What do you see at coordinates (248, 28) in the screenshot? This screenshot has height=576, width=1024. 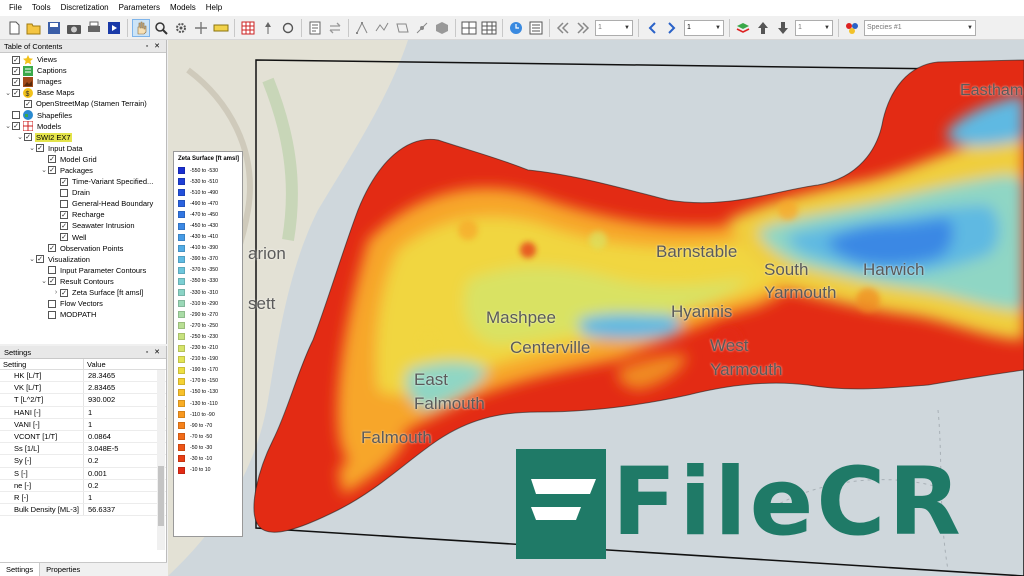 I see `grid-red-icon` at bounding box center [248, 28].